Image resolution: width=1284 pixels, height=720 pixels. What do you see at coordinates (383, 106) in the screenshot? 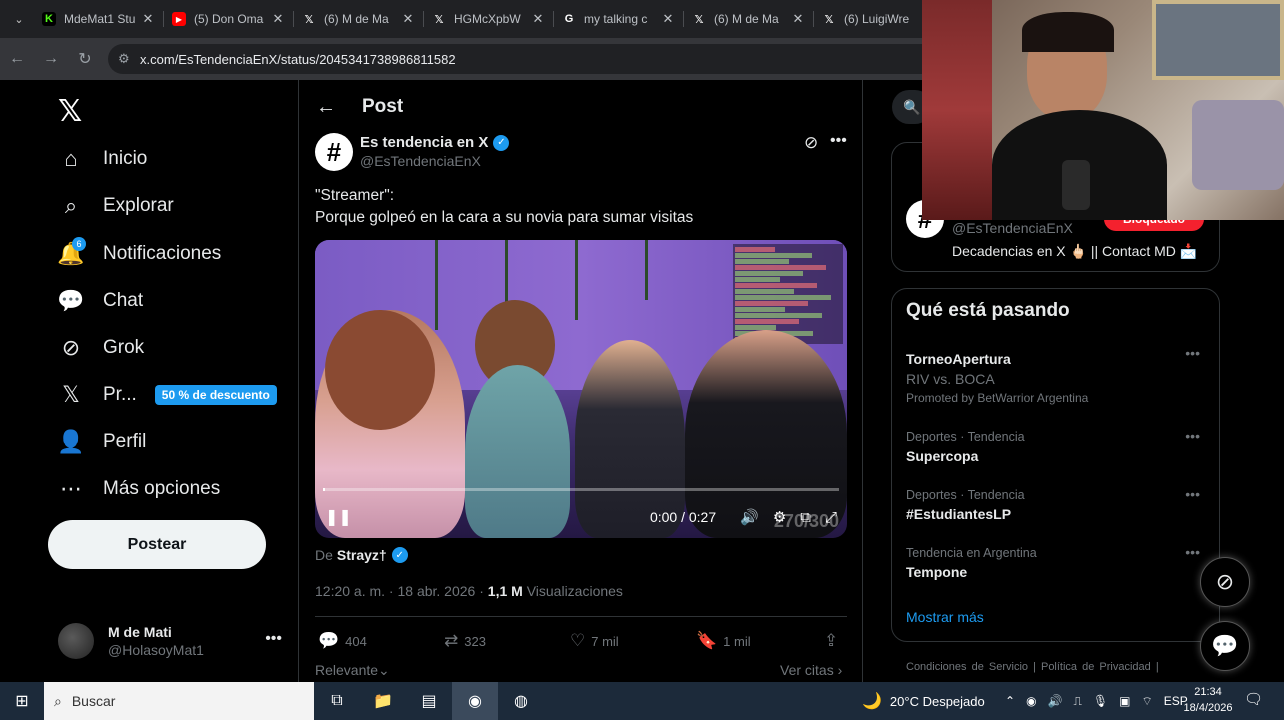
I see `page-title: Post` at bounding box center [383, 106].